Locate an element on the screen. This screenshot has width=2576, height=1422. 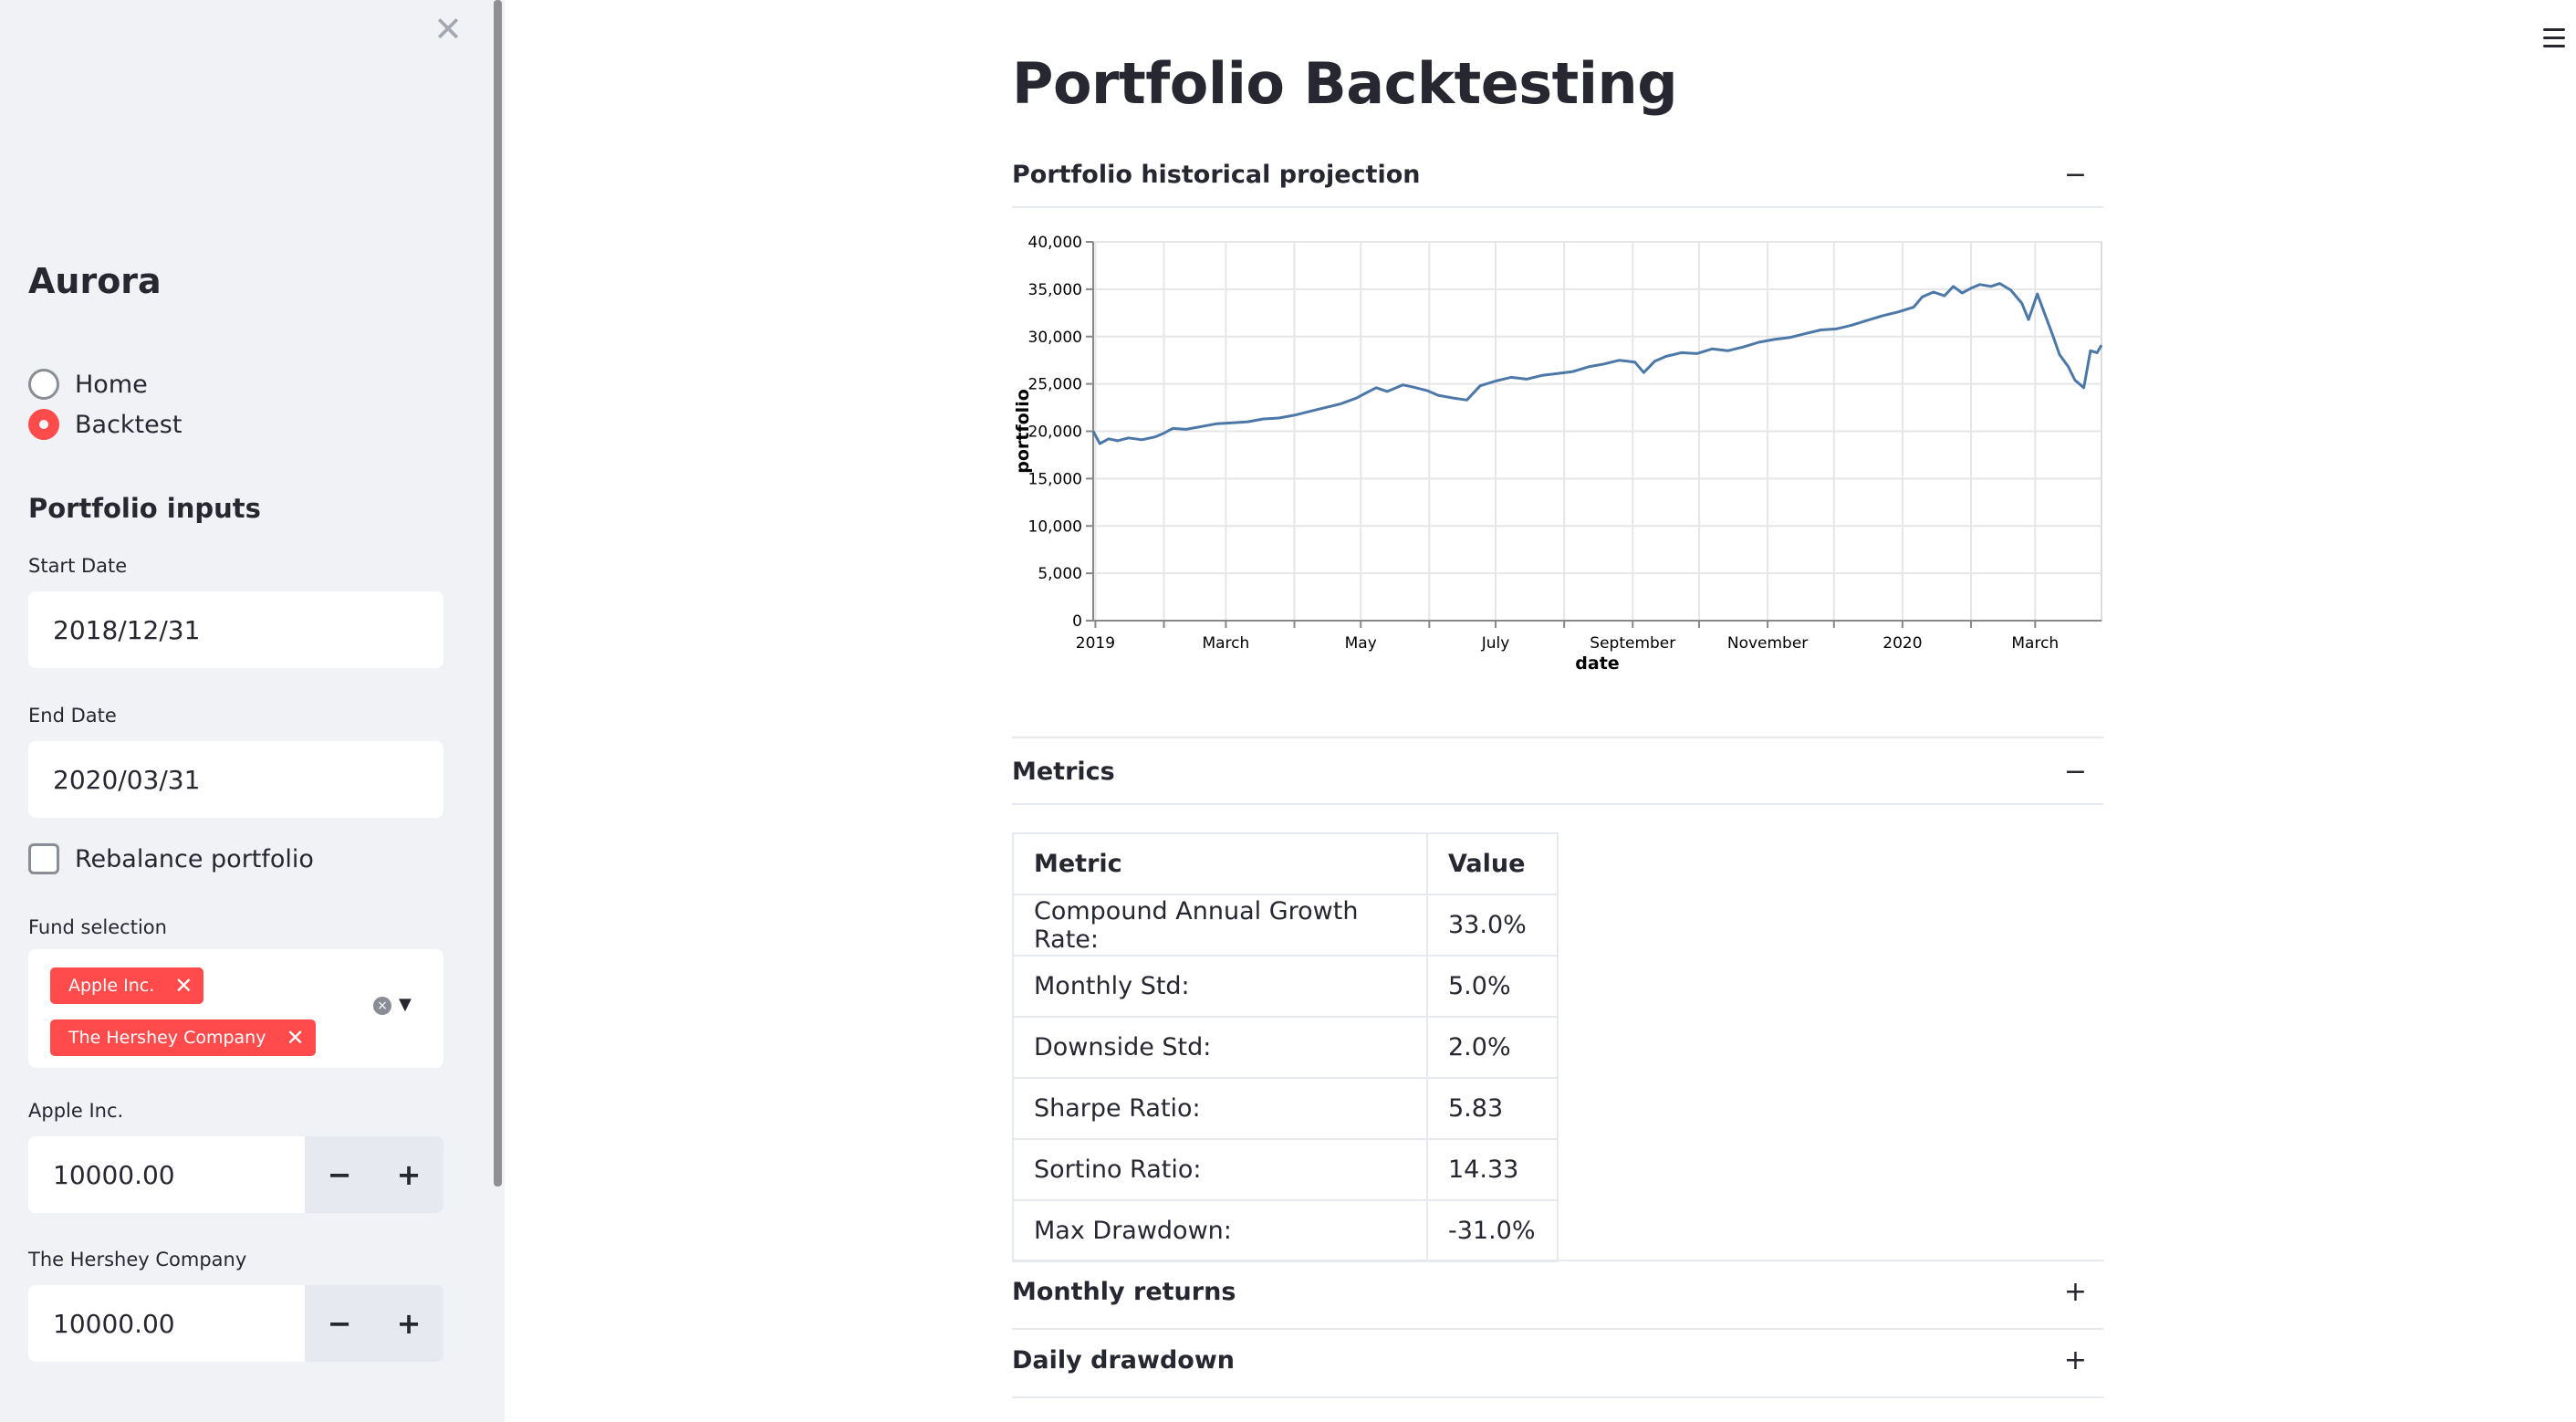
fund-amount-input-apple: 10000.00 is located at coordinates (166, 1174).